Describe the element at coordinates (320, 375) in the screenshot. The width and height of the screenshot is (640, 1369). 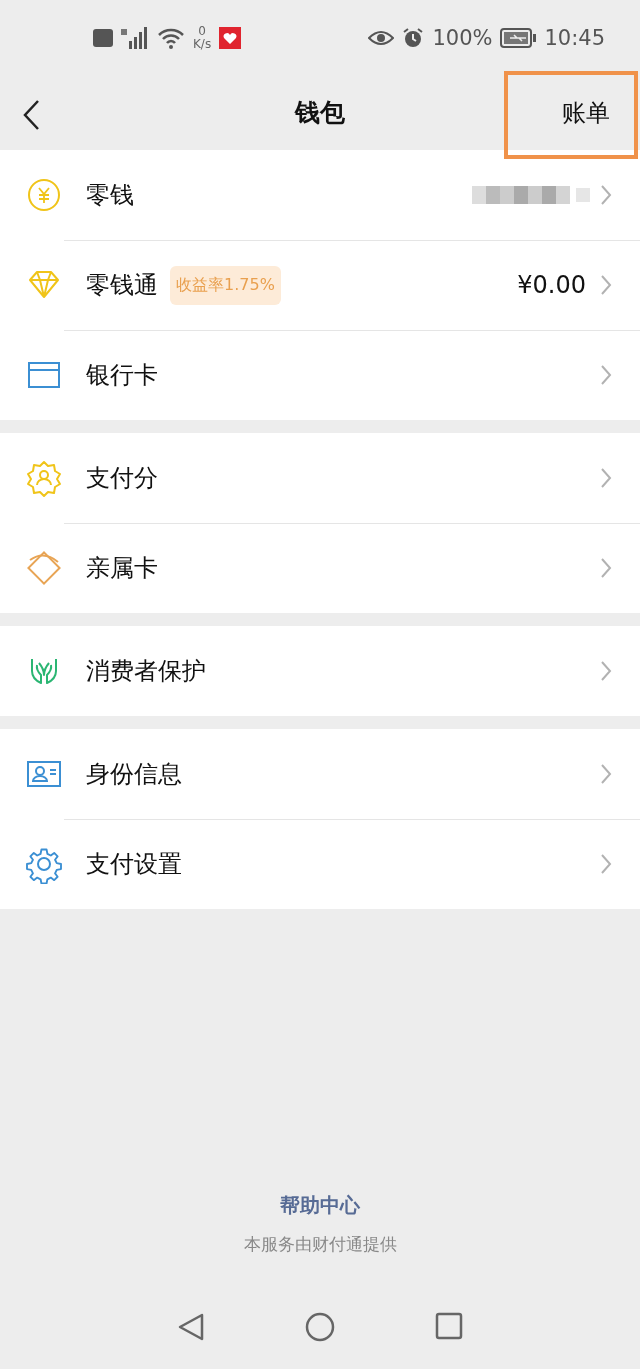
I see `list-item: 银行卡` at that location.